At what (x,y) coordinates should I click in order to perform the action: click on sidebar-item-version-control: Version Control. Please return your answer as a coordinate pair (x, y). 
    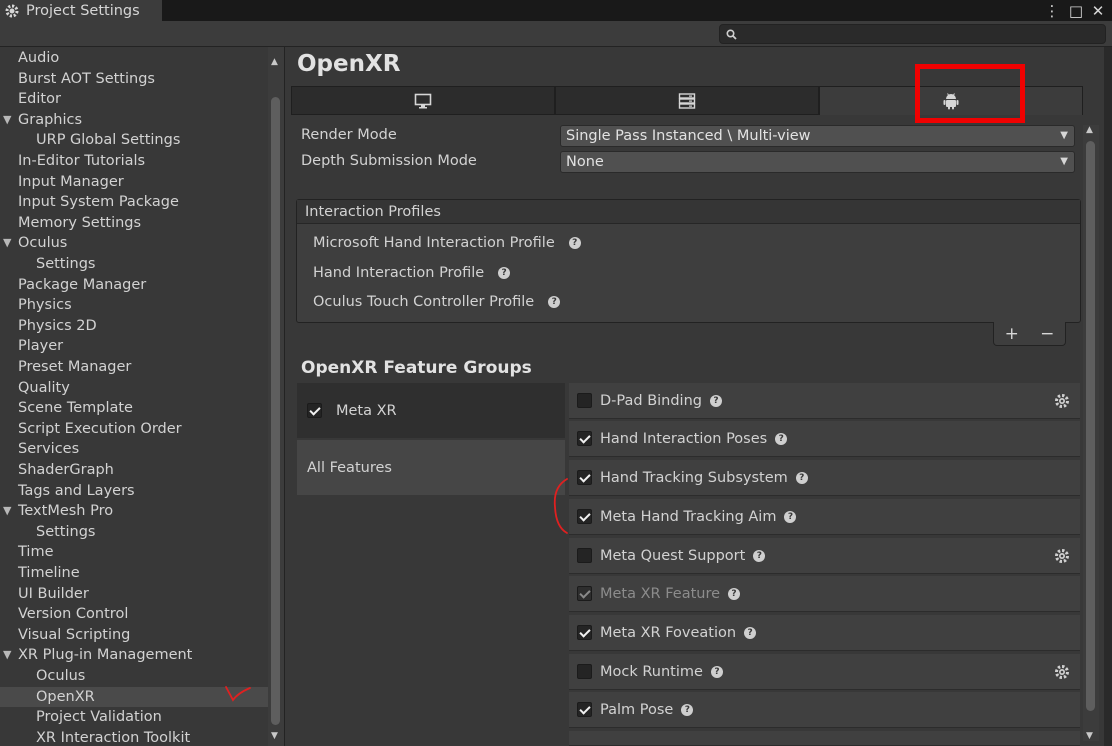
    Looking at the image, I should click on (134, 614).